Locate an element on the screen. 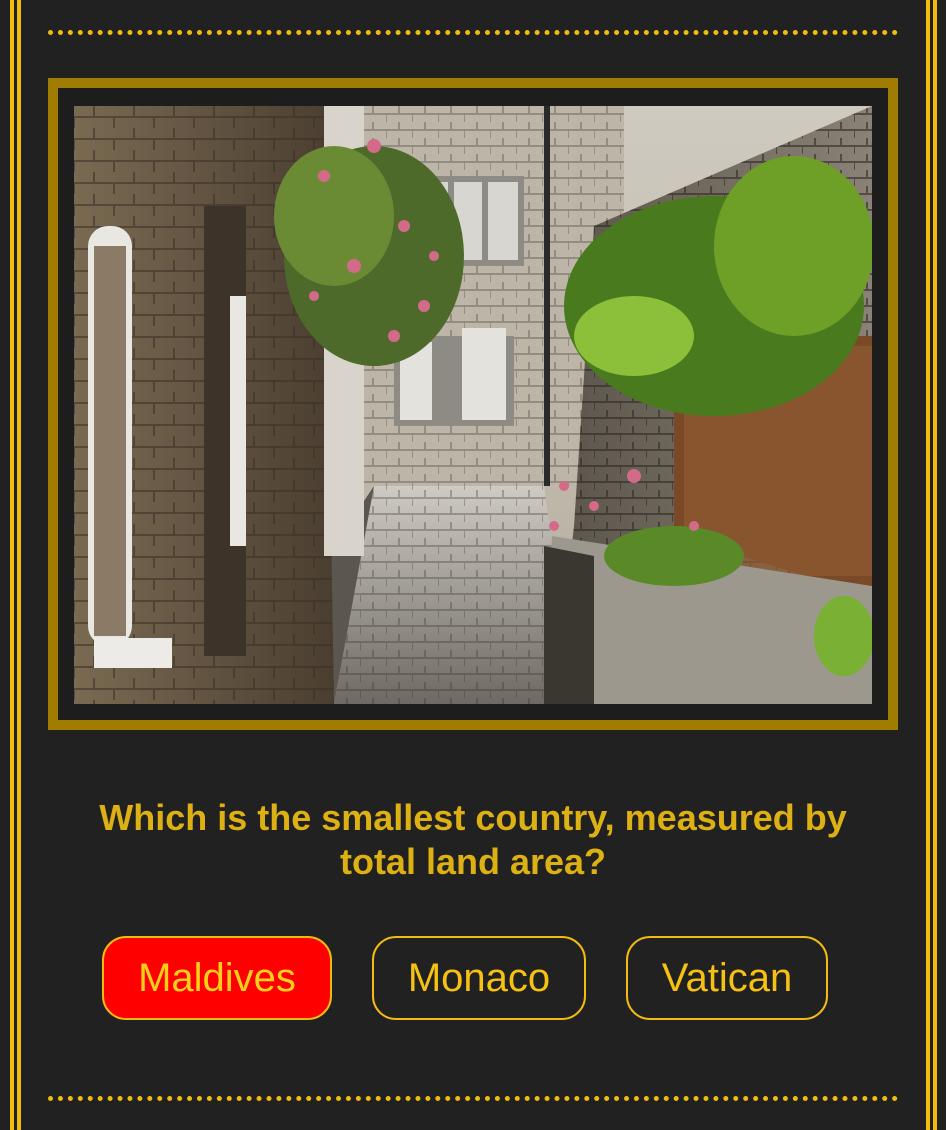 The width and height of the screenshot is (946, 1130). left-border-outer is located at coordinates (12, 565).